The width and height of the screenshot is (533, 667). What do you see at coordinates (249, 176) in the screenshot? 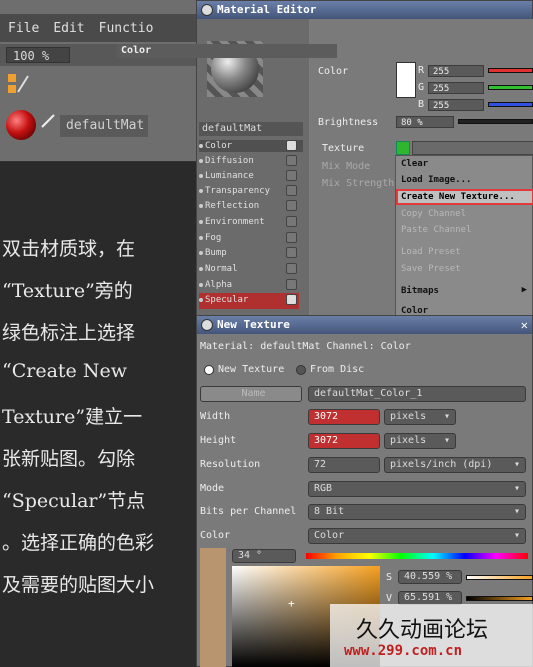
I see `channel-luminance: Luminance` at bounding box center [249, 176].